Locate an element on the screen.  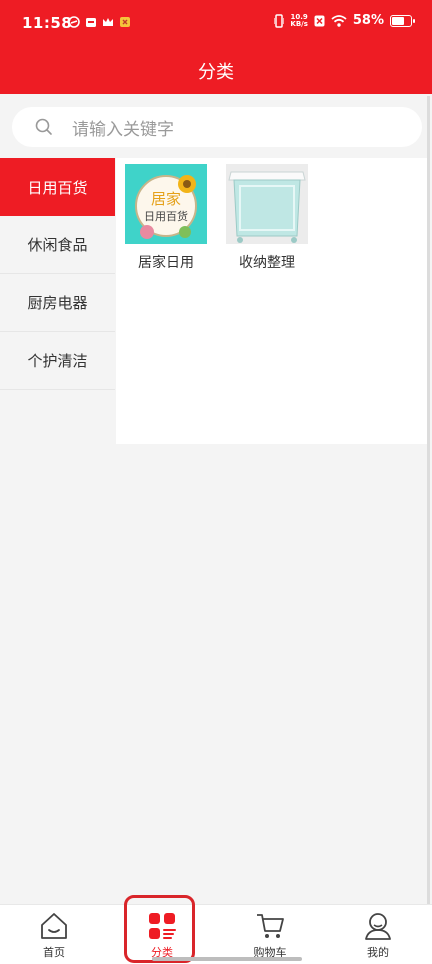
sidebar-item-personal-care: 个护清洁 is located at coordinates (57, 361).